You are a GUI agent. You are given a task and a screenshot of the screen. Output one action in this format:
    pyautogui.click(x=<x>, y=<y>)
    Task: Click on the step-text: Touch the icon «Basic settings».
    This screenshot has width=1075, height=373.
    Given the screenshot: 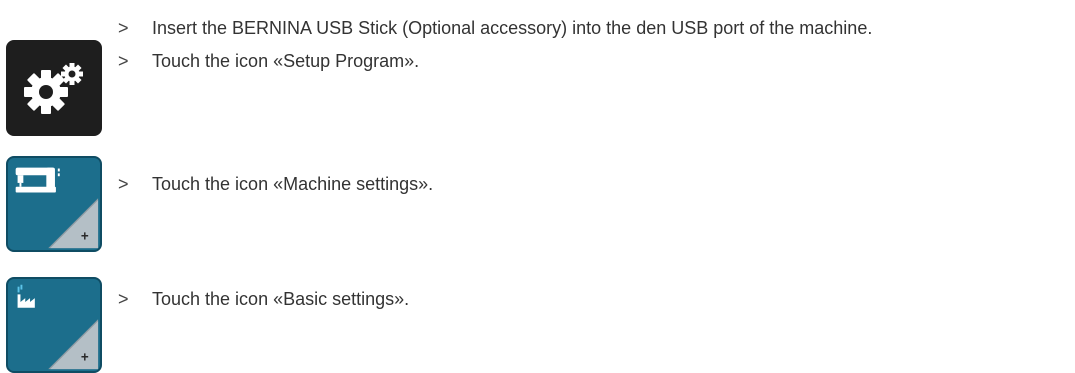 What is the action you would take?
    pyautogui.click(x=281, y=299)
    